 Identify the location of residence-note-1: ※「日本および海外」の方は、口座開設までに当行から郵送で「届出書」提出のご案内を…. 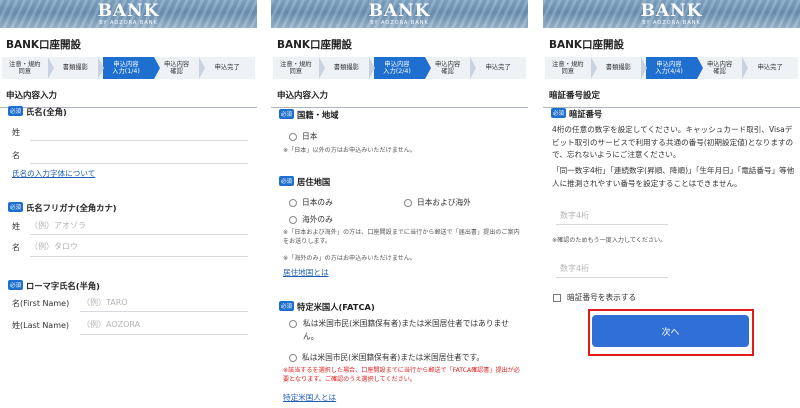
(401, 237).